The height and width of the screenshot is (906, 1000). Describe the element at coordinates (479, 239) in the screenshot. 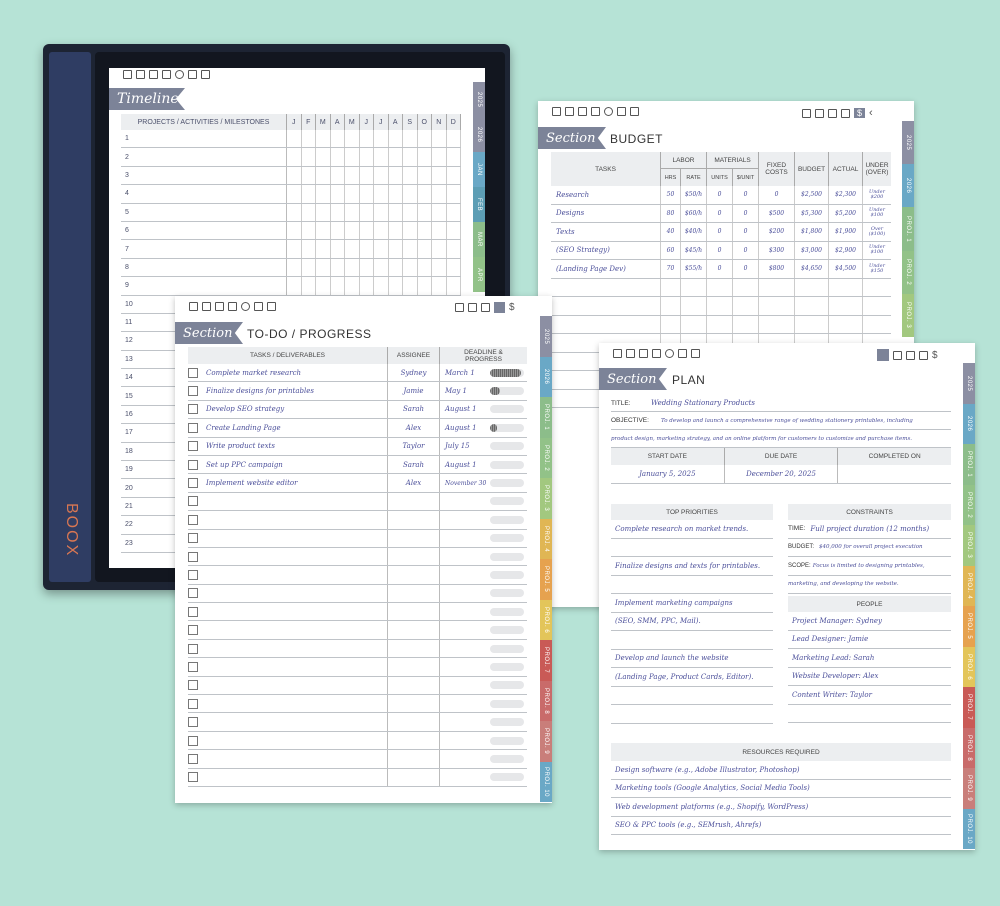

I see `tab-mar: MAR` at that location.